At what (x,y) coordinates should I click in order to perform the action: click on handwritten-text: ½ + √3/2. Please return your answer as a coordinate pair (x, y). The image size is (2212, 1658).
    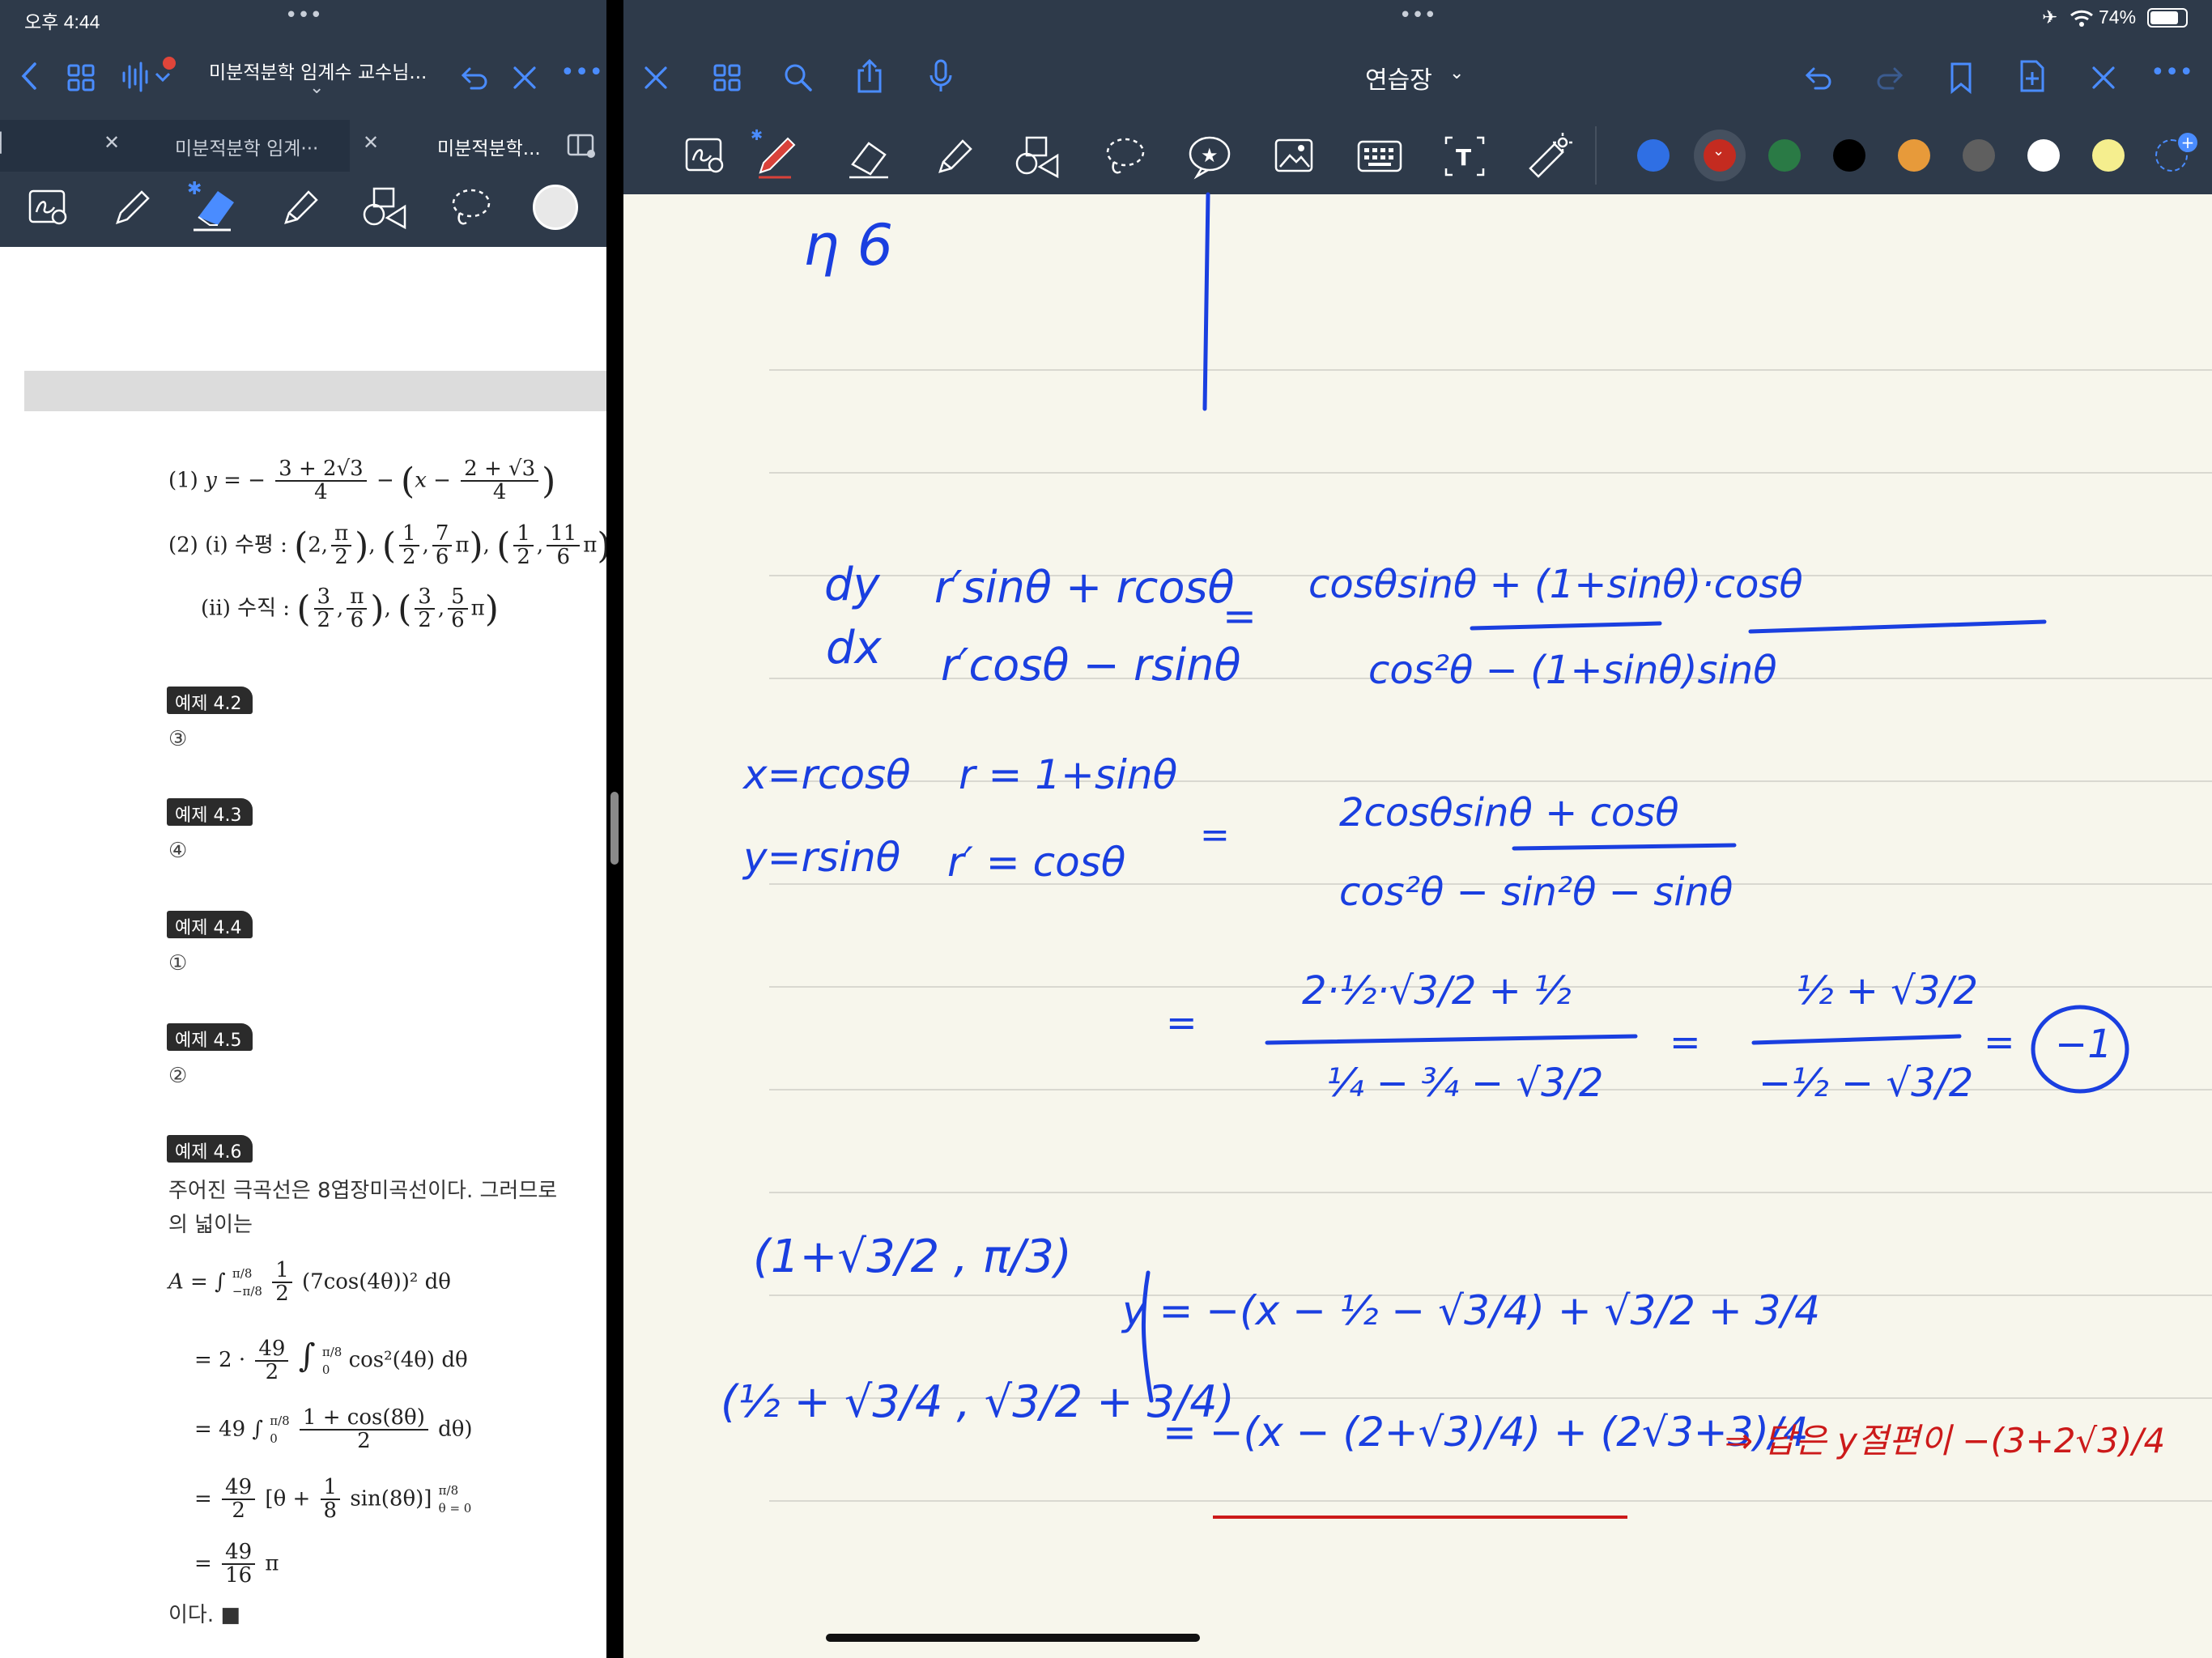
    Looking at the image, I should click on (1888, 991).